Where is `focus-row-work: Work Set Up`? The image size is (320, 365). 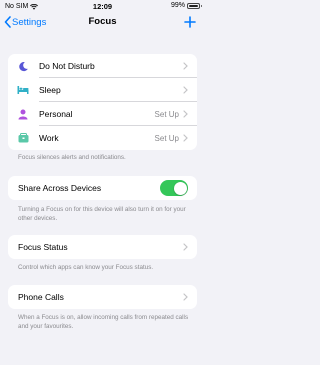
focus-row-work: Work Set Up is located at coordinates (102, 138).